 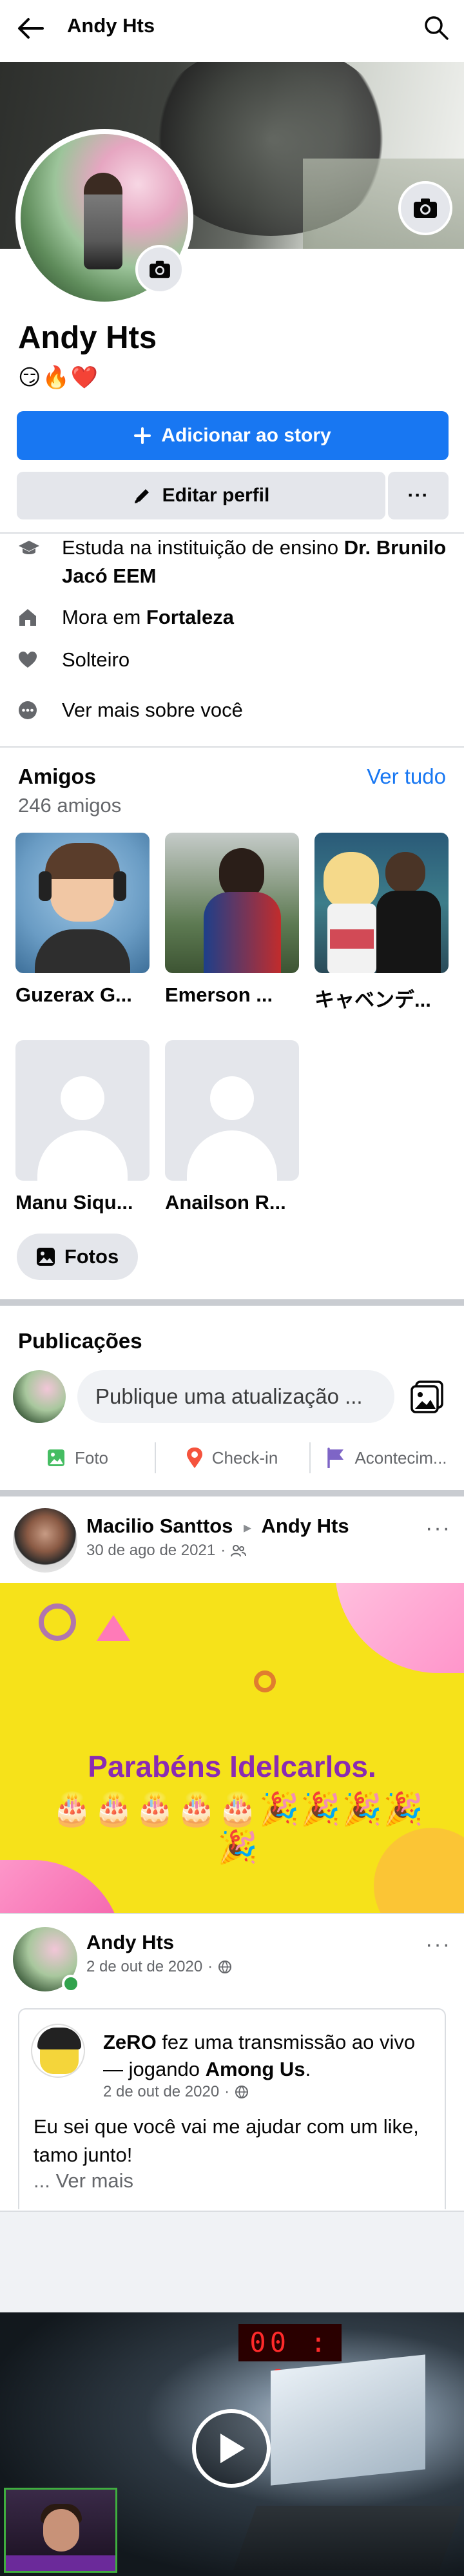 What do you see at coordinates (142, 435) in the screenshot?
I see `plus-icon` at bounding box center [142, 435].